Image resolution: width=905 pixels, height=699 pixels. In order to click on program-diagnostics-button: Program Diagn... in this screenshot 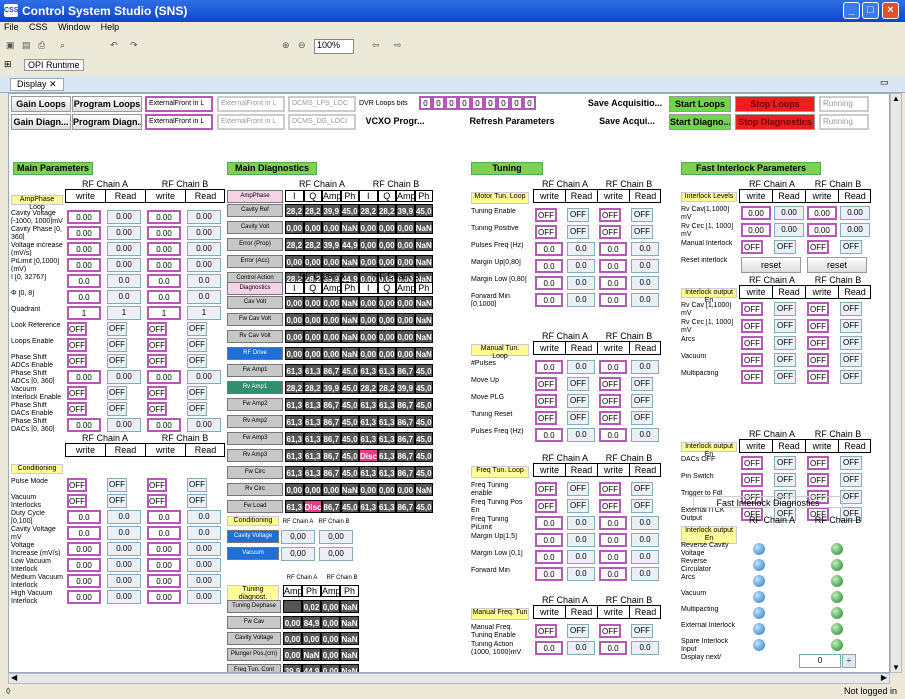, I will do `click(107, 122)`.